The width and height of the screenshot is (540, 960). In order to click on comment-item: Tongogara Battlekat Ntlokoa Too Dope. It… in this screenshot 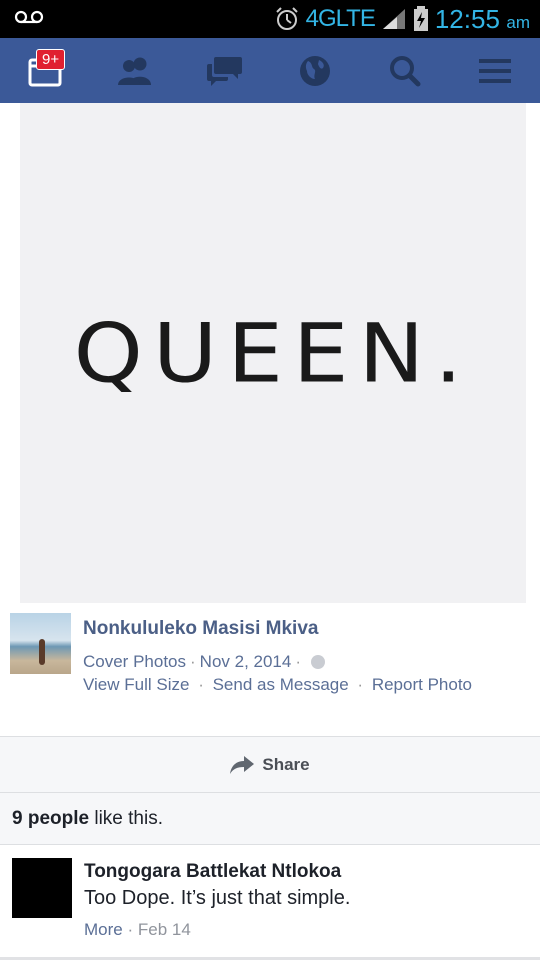, I will do `click(270, 902)`.